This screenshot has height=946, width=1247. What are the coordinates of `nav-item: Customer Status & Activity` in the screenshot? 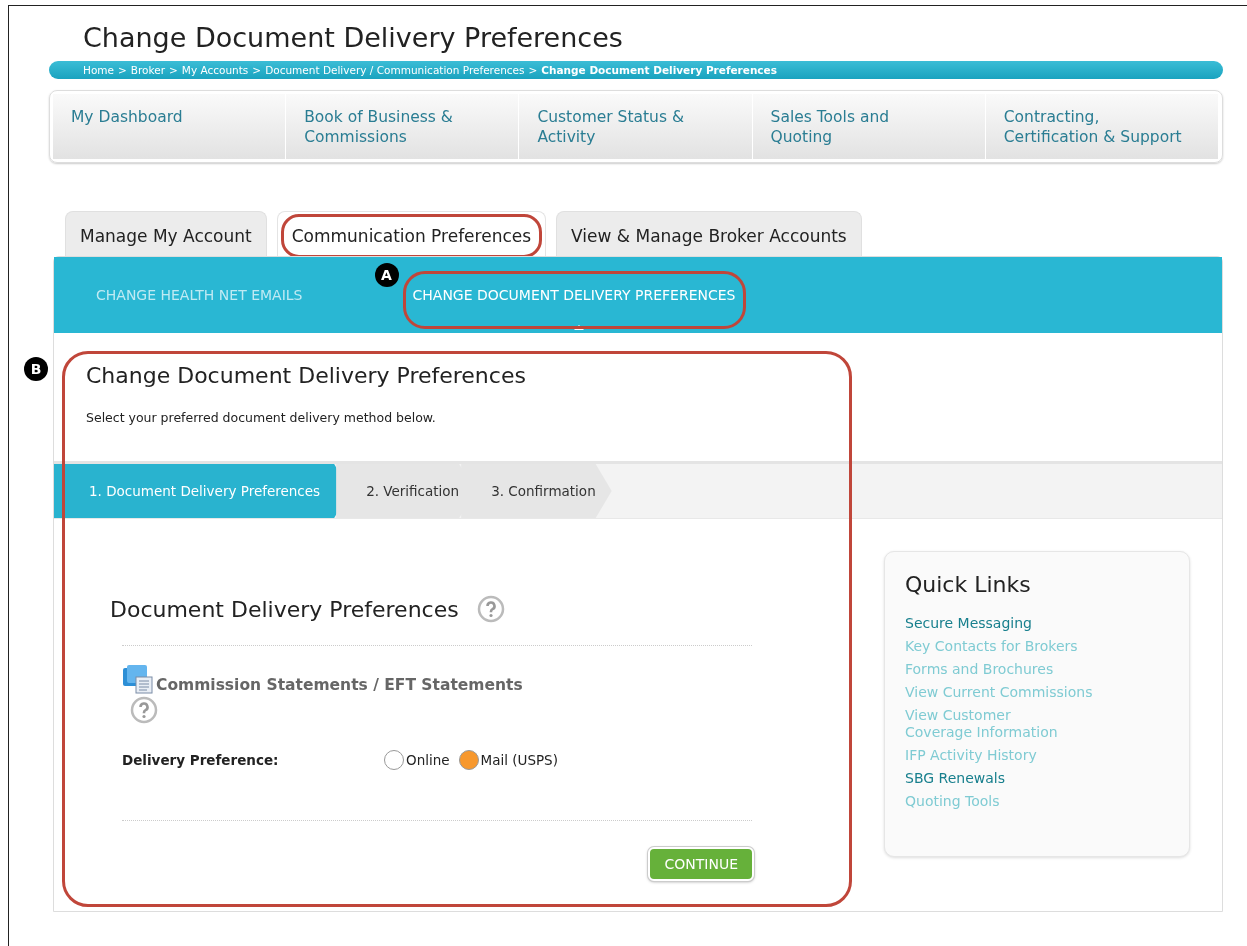 It's located at (636, 126).